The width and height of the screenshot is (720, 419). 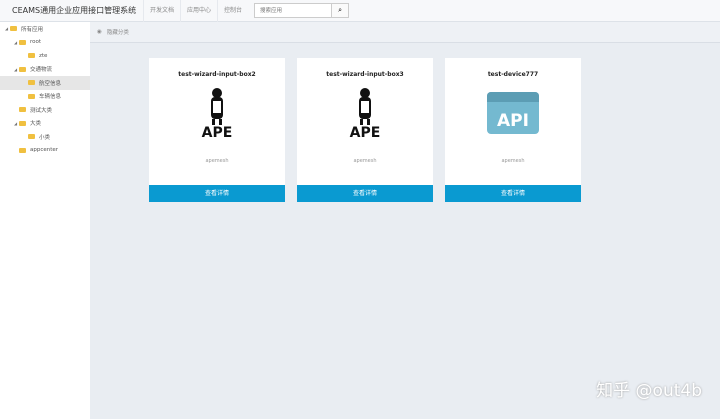 I want to click on api-logo-icon: API, so click(x=513, y=113).